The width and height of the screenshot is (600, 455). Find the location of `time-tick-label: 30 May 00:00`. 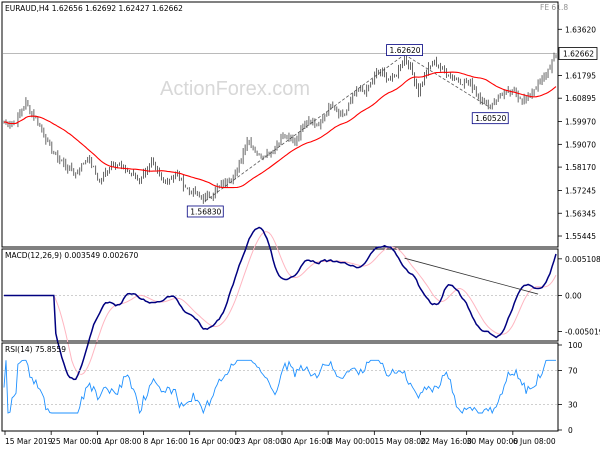

time-tick-label: 30 May 00:00 is located at coordinates (493, 441).